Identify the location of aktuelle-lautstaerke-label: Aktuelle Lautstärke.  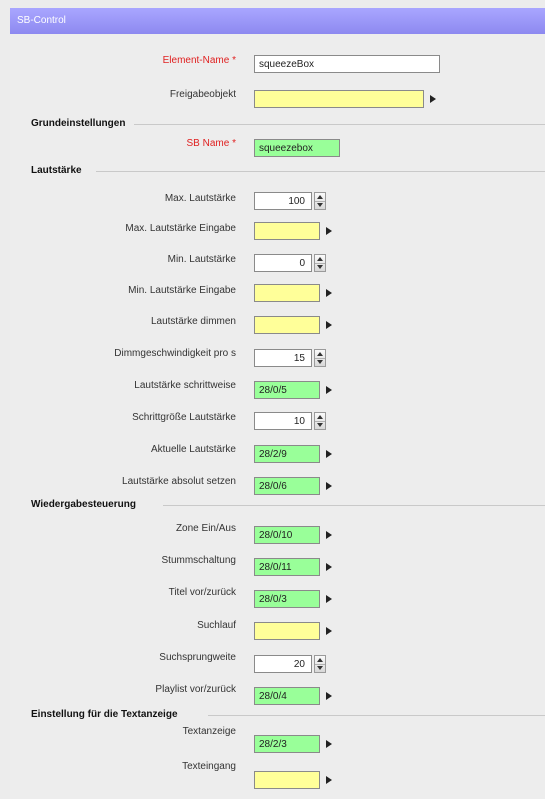
(193, 449).